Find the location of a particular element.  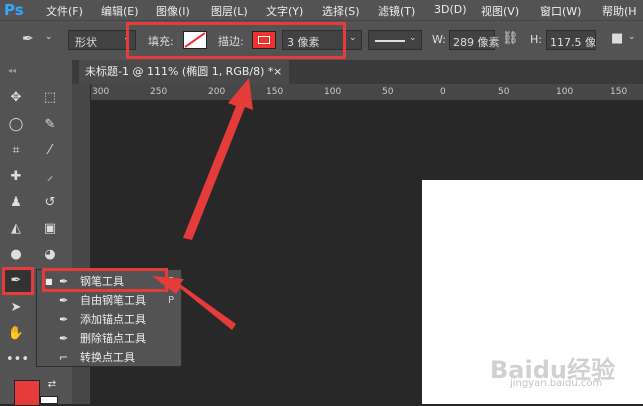

baidu-watermark-url: jingyan.baidu.com is located at coordinates (556, 383).